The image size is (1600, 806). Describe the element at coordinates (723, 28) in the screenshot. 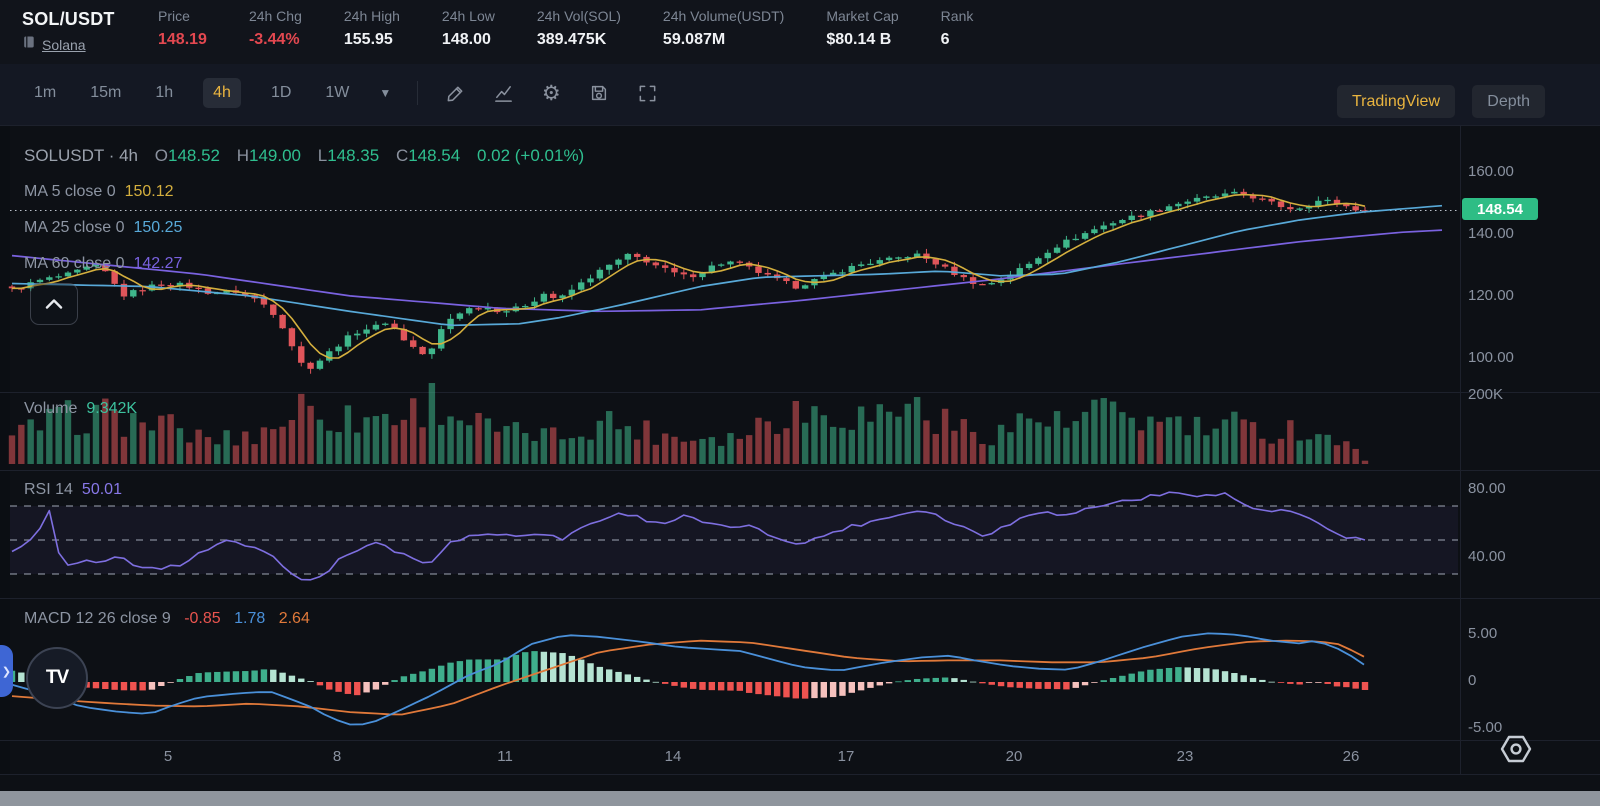

I see `stat-24h-vol-usdt: 24h Volume(USDT) 59.087M` at that location.